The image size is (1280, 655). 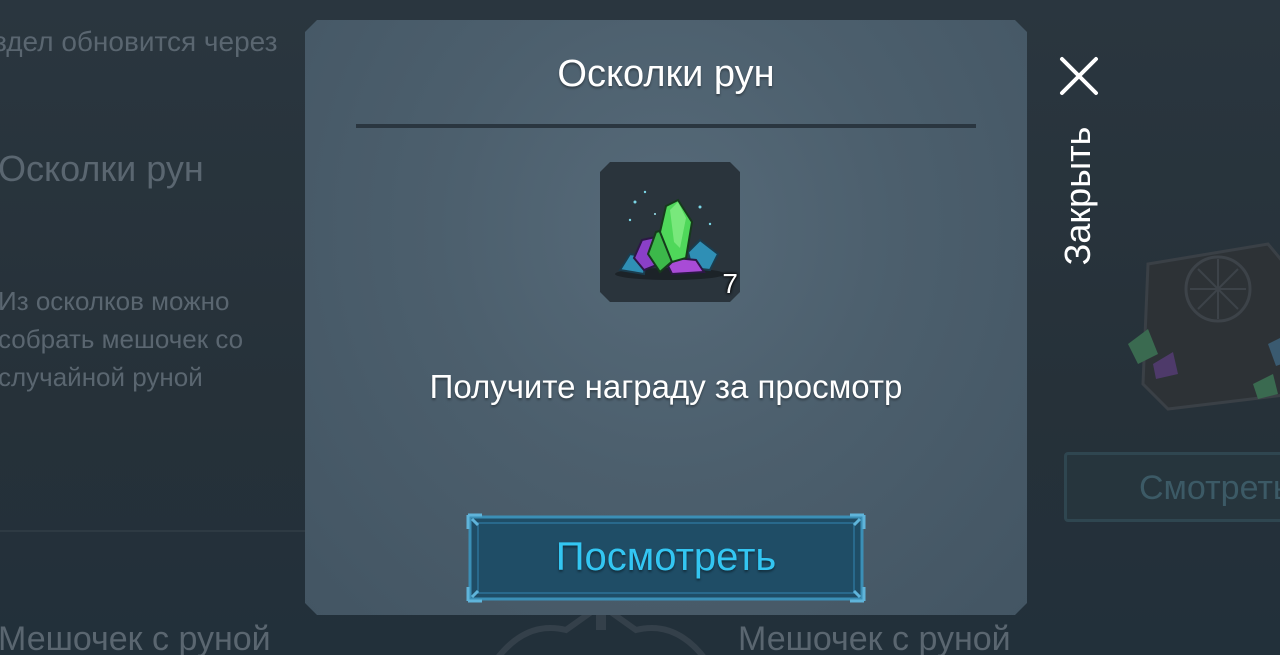 I want to click on watch-ad-button-label: Посмотреть, so click(x=666, y=557).